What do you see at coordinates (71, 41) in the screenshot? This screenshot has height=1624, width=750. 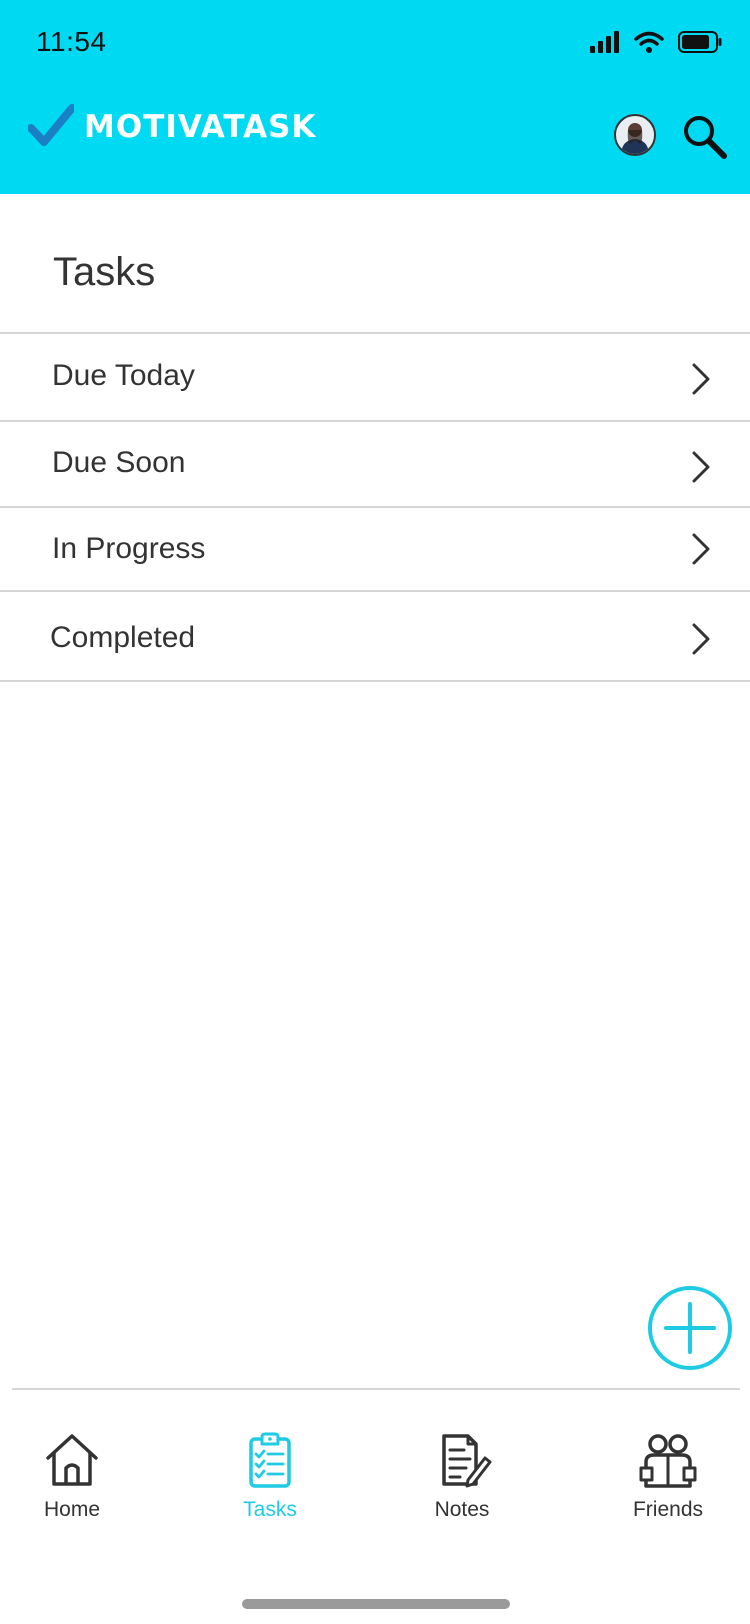 I see `status-time: 11:54` at bounding box center [71, 41].